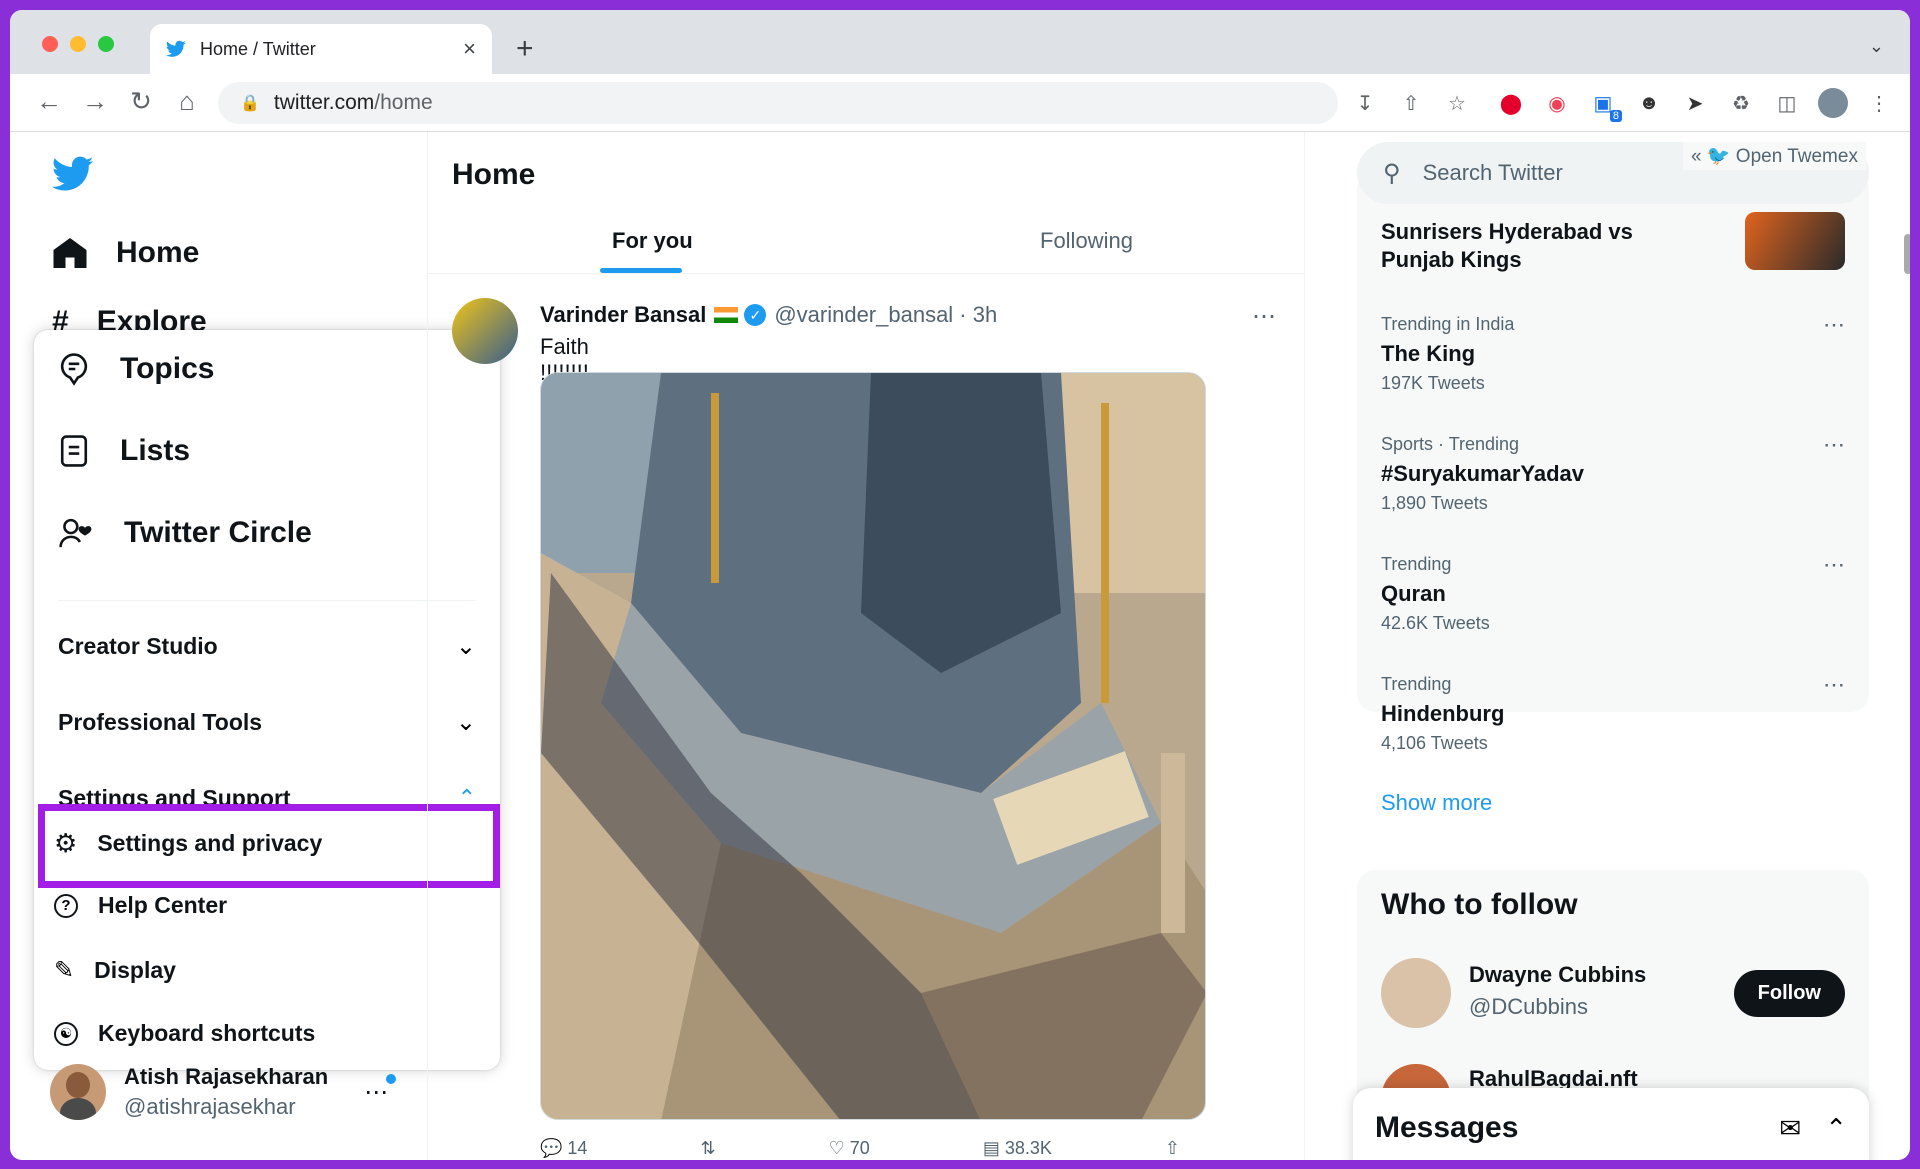 The width and height of the screenshot is (1920, 1169). What do you see at coordinates (494, 174) in the screenshot?
I see `page-title: Home` at bounding box center [494, 174].